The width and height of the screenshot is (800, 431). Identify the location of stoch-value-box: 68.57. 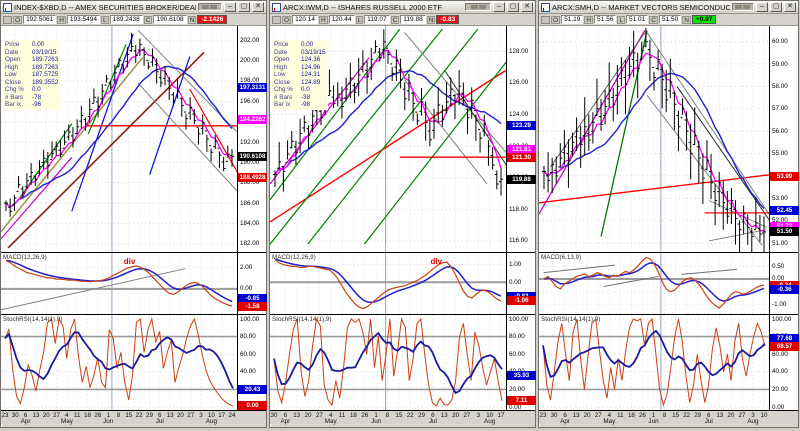
(784, 347).